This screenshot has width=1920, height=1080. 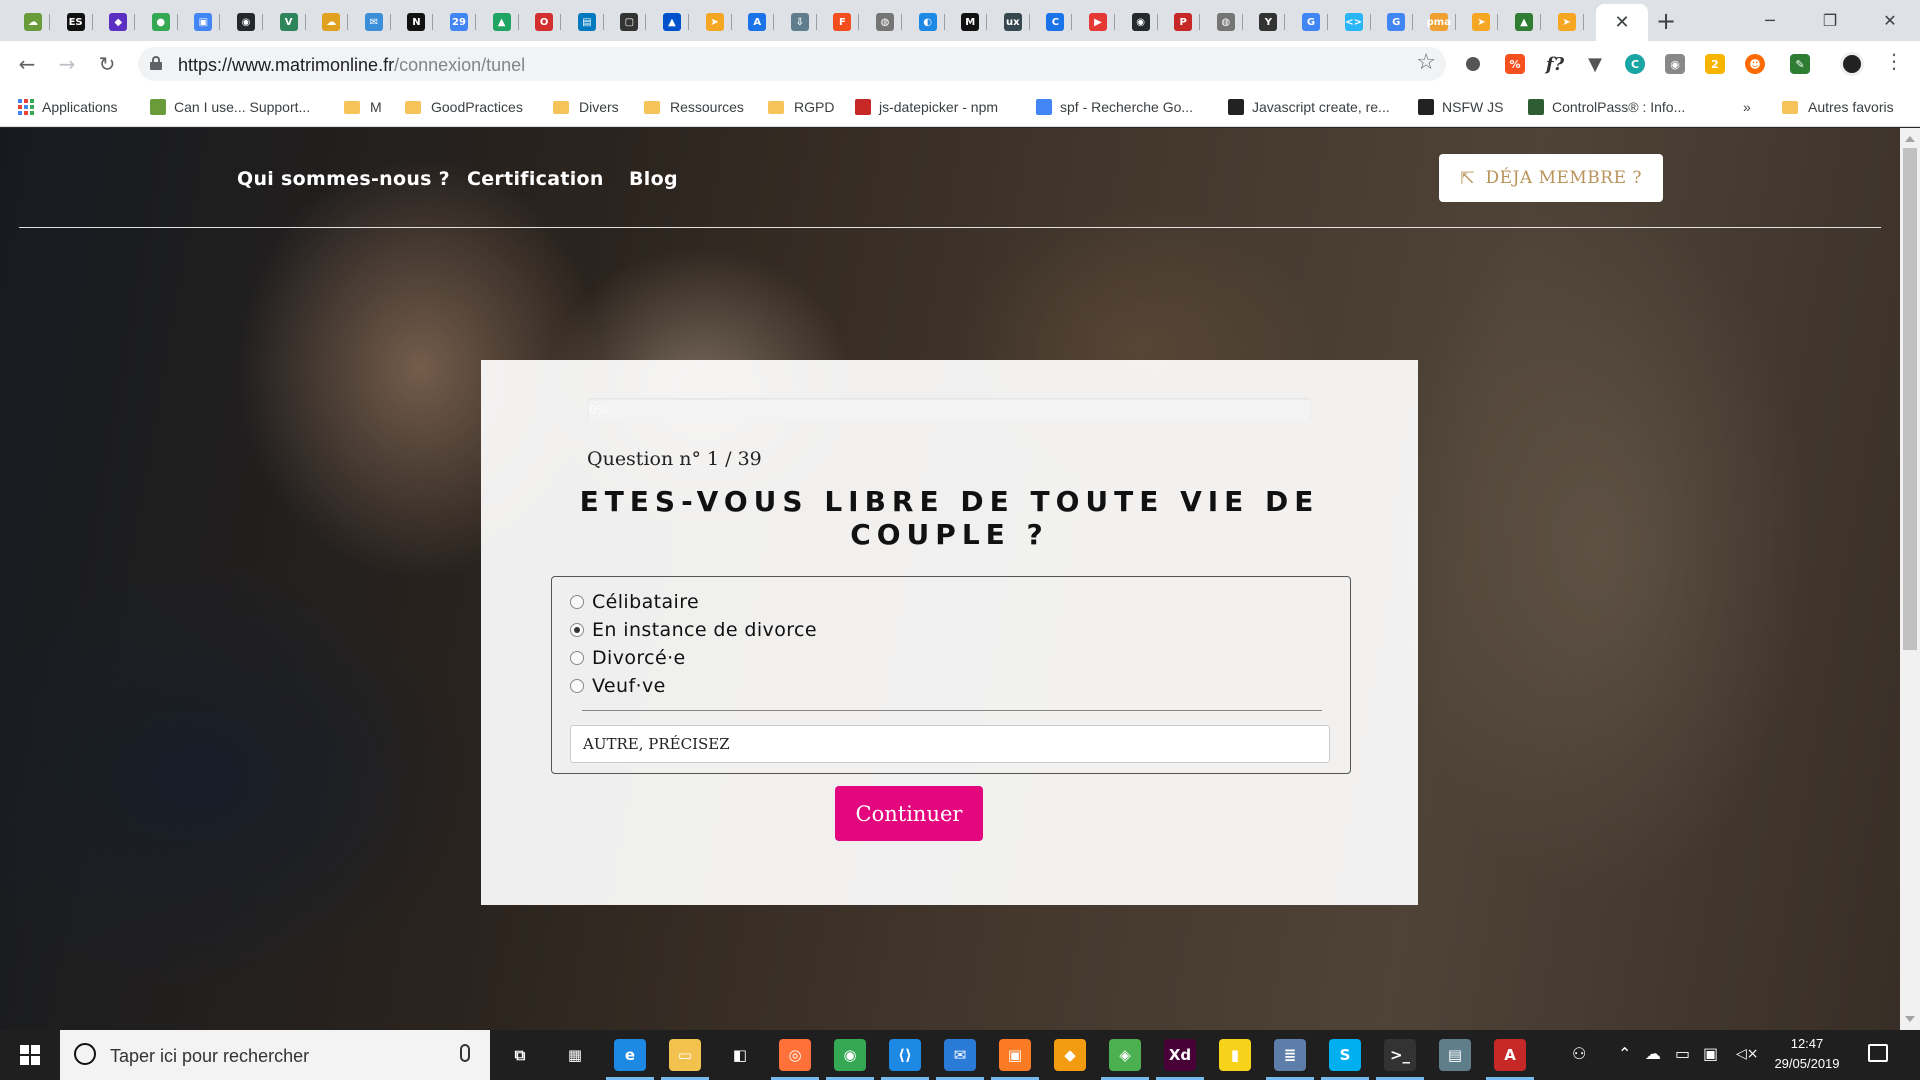 What do you see at coordinates (1180, 1059) in the screenshot?
I see `xd-icon: Xd` at bounding box center [1180, 1059].